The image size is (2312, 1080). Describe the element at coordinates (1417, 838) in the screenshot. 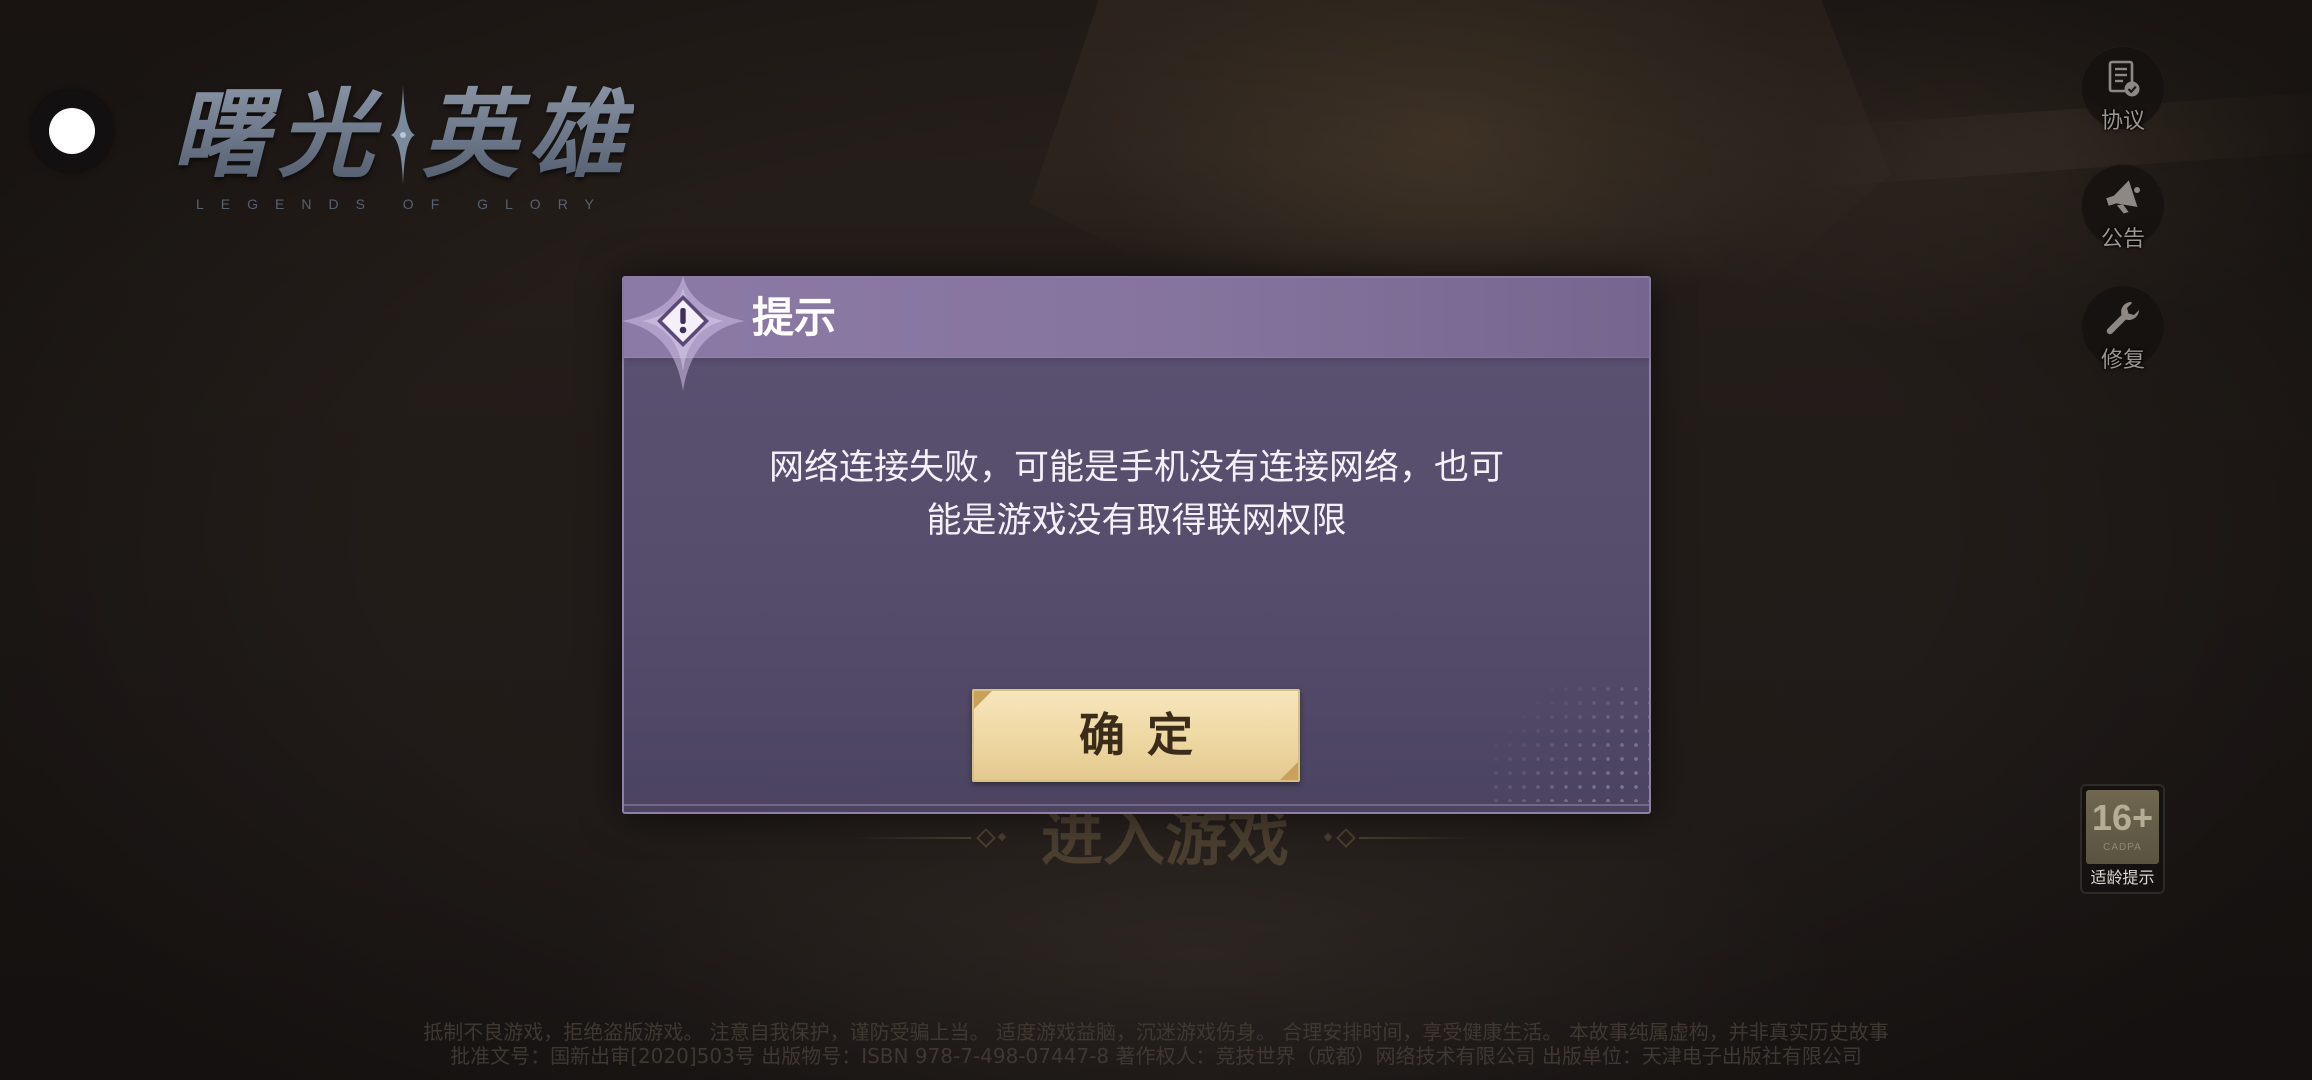

I see `ornament-line-right` at that location.